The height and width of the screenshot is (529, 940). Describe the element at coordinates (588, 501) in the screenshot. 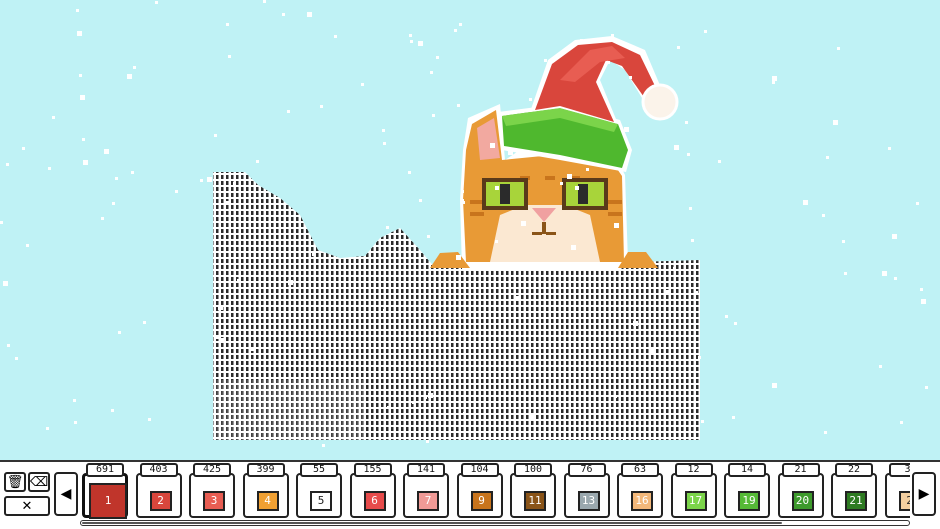

I see `swatch-color-number: 13` at that location.